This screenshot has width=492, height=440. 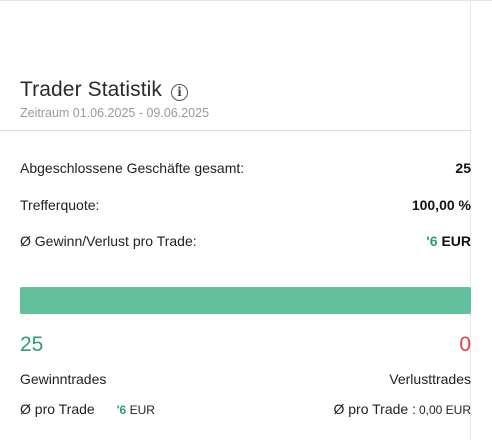 What do you see at coordinates (57, 409) in the screenshot?
I see `win-avg-label: Ø pro Trade` at bounding box center [57, 409].